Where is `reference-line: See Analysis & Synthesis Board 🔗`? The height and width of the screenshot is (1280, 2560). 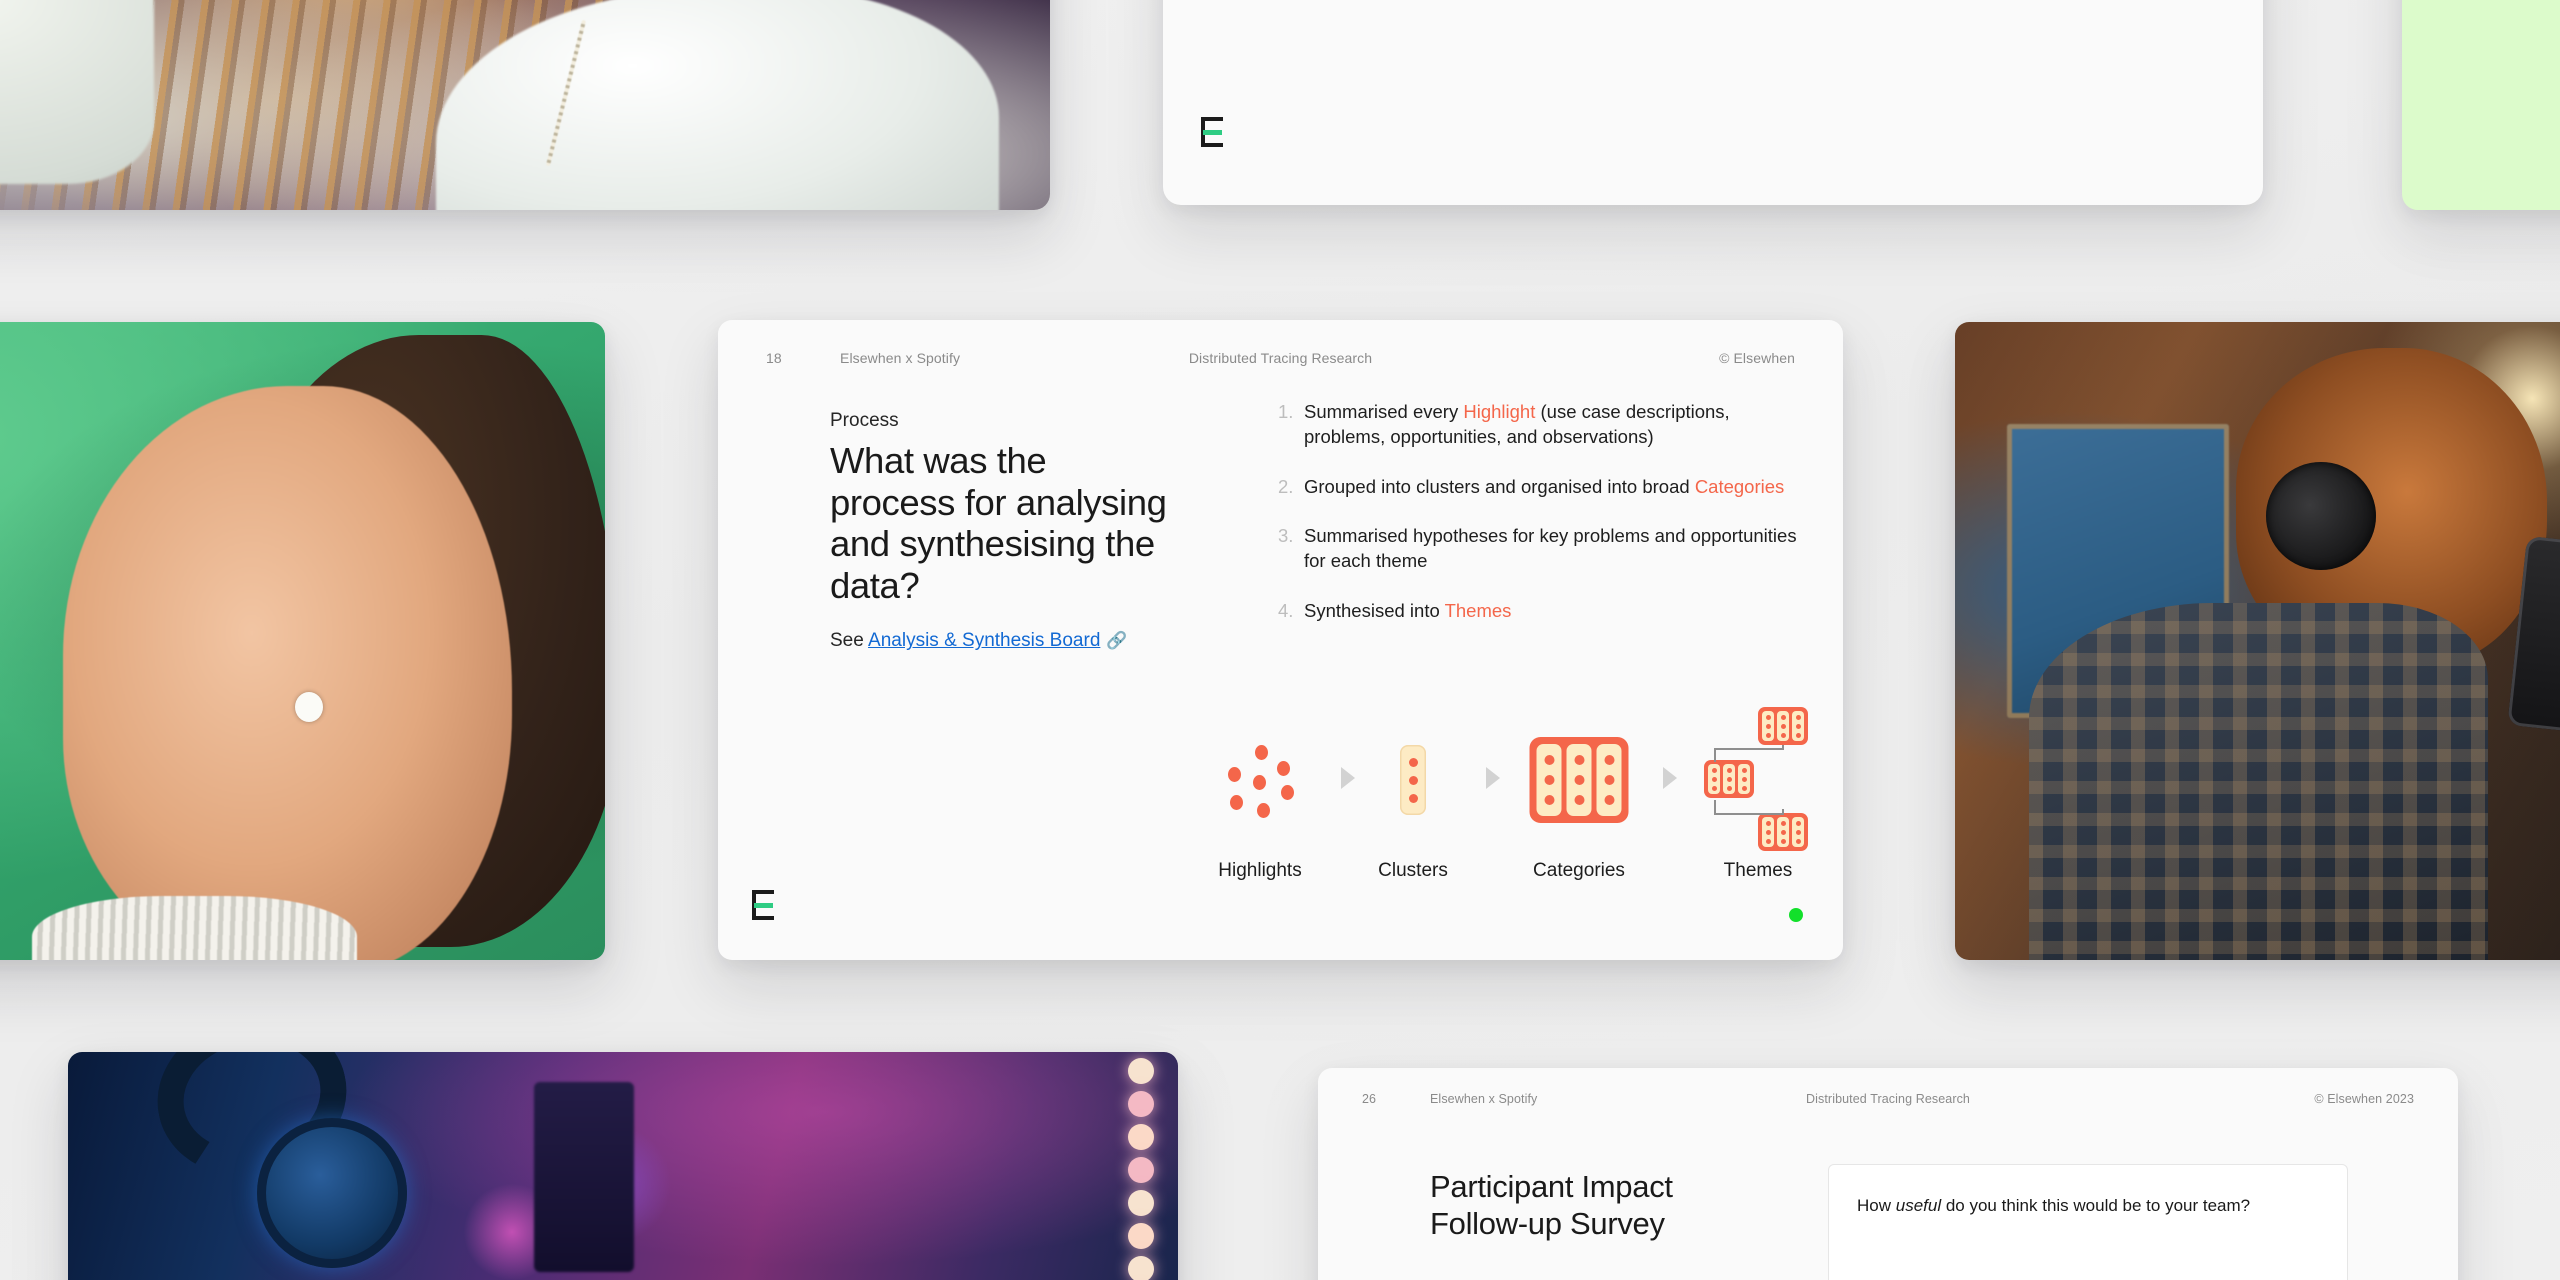 reference-line: See Analysis & Synthesis Board 🔗 is located at coordinates (1000, 641).